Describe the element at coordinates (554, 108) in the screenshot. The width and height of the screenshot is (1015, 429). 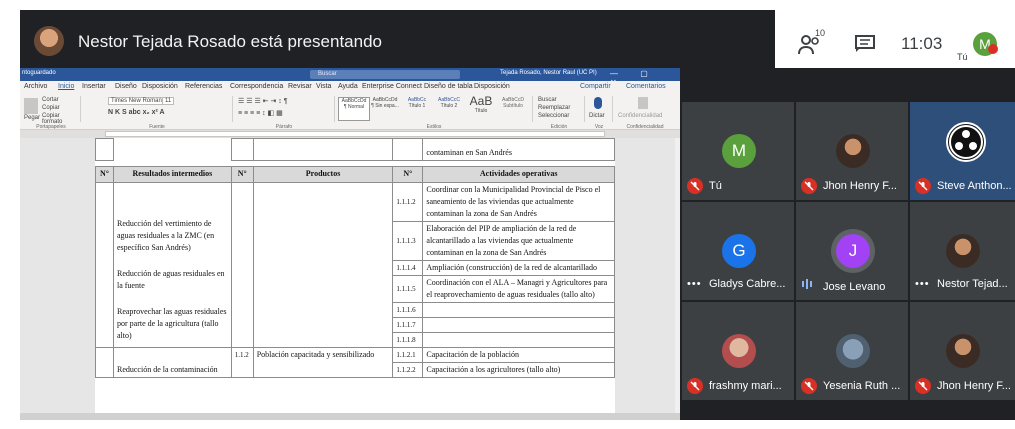
I see `replace-button: Reemplazar` at that location.